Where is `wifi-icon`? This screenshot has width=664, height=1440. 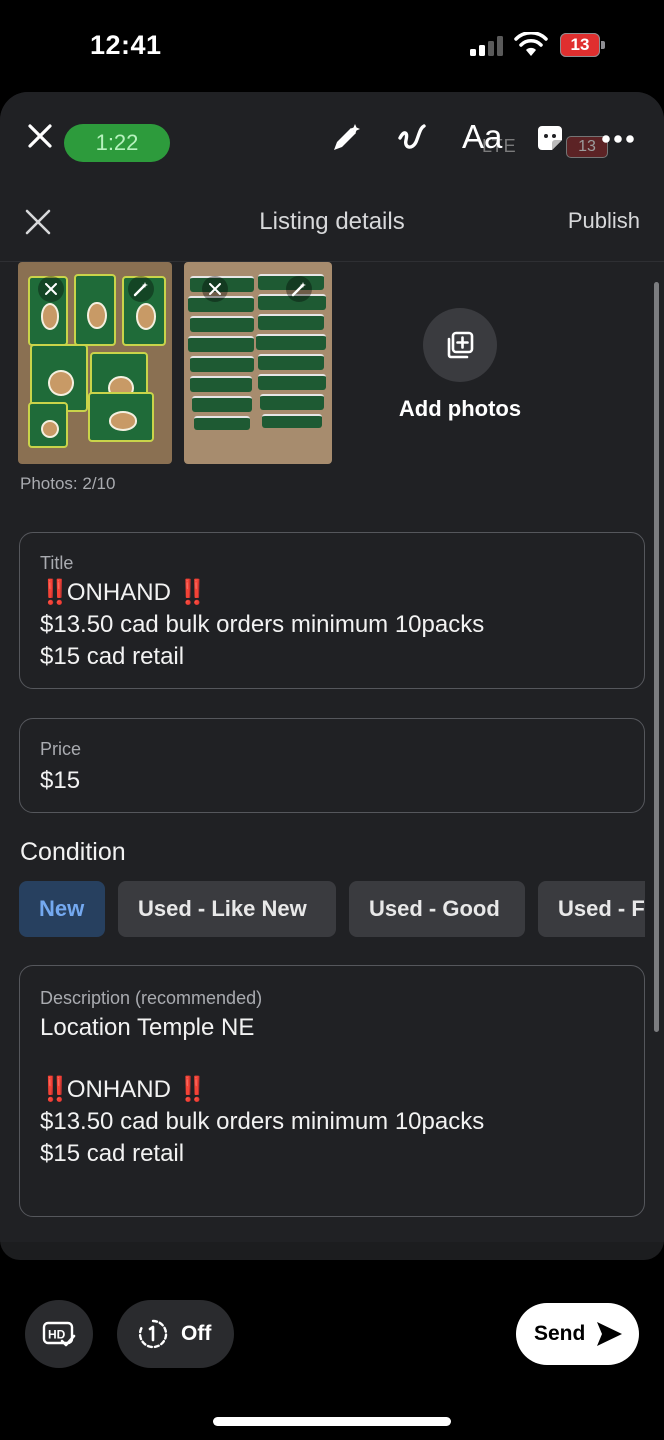 wifi-icon is located at coordinates (531, 44).